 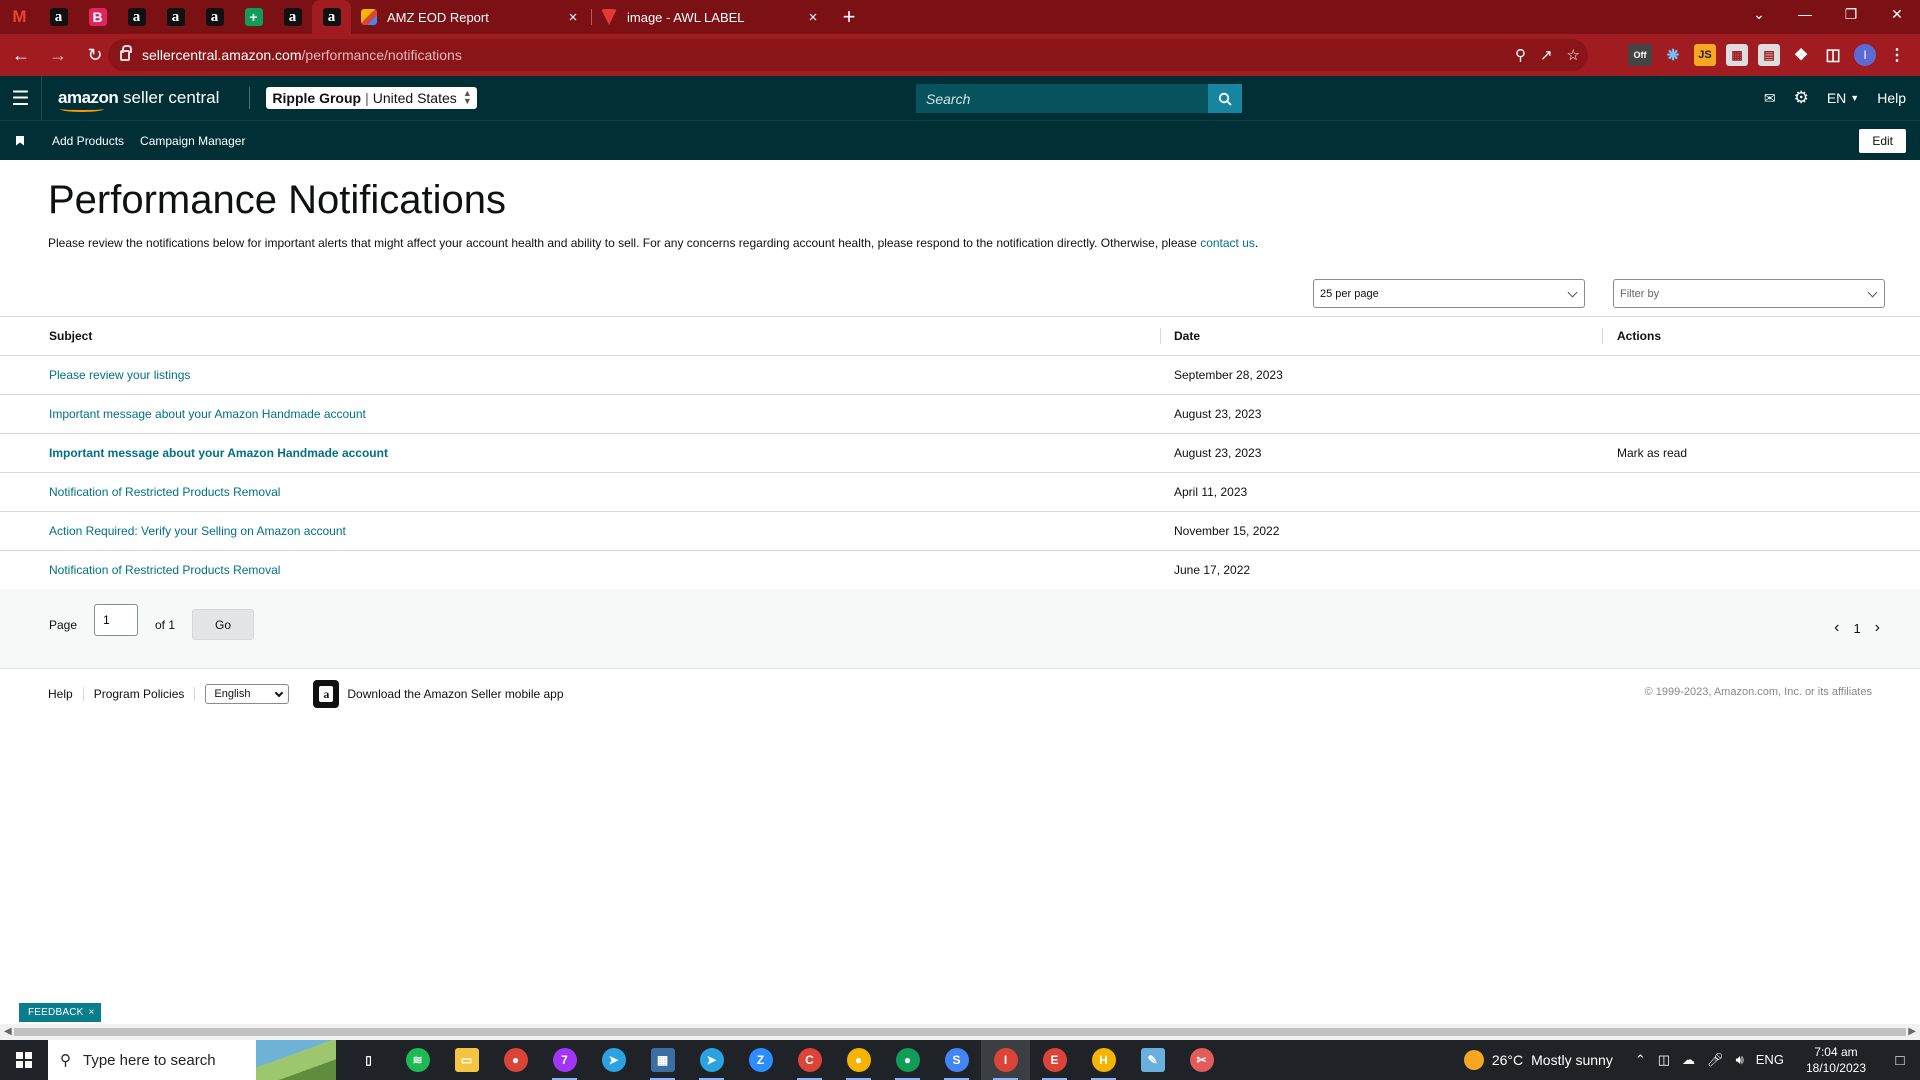 I want to click on taskbar-app: ✎, so click(x=1152, y=1060).